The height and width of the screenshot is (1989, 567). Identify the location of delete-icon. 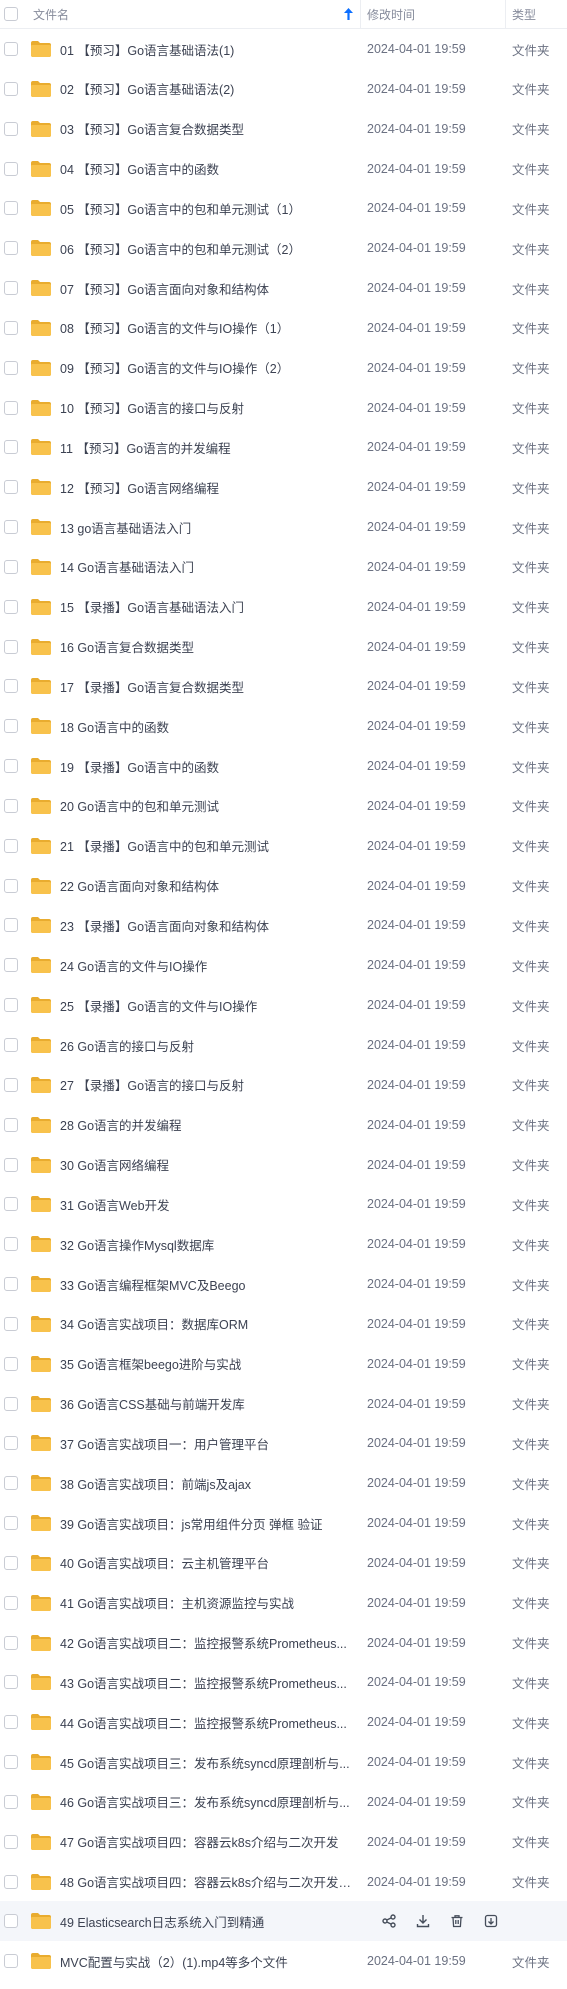
(457, 1921).